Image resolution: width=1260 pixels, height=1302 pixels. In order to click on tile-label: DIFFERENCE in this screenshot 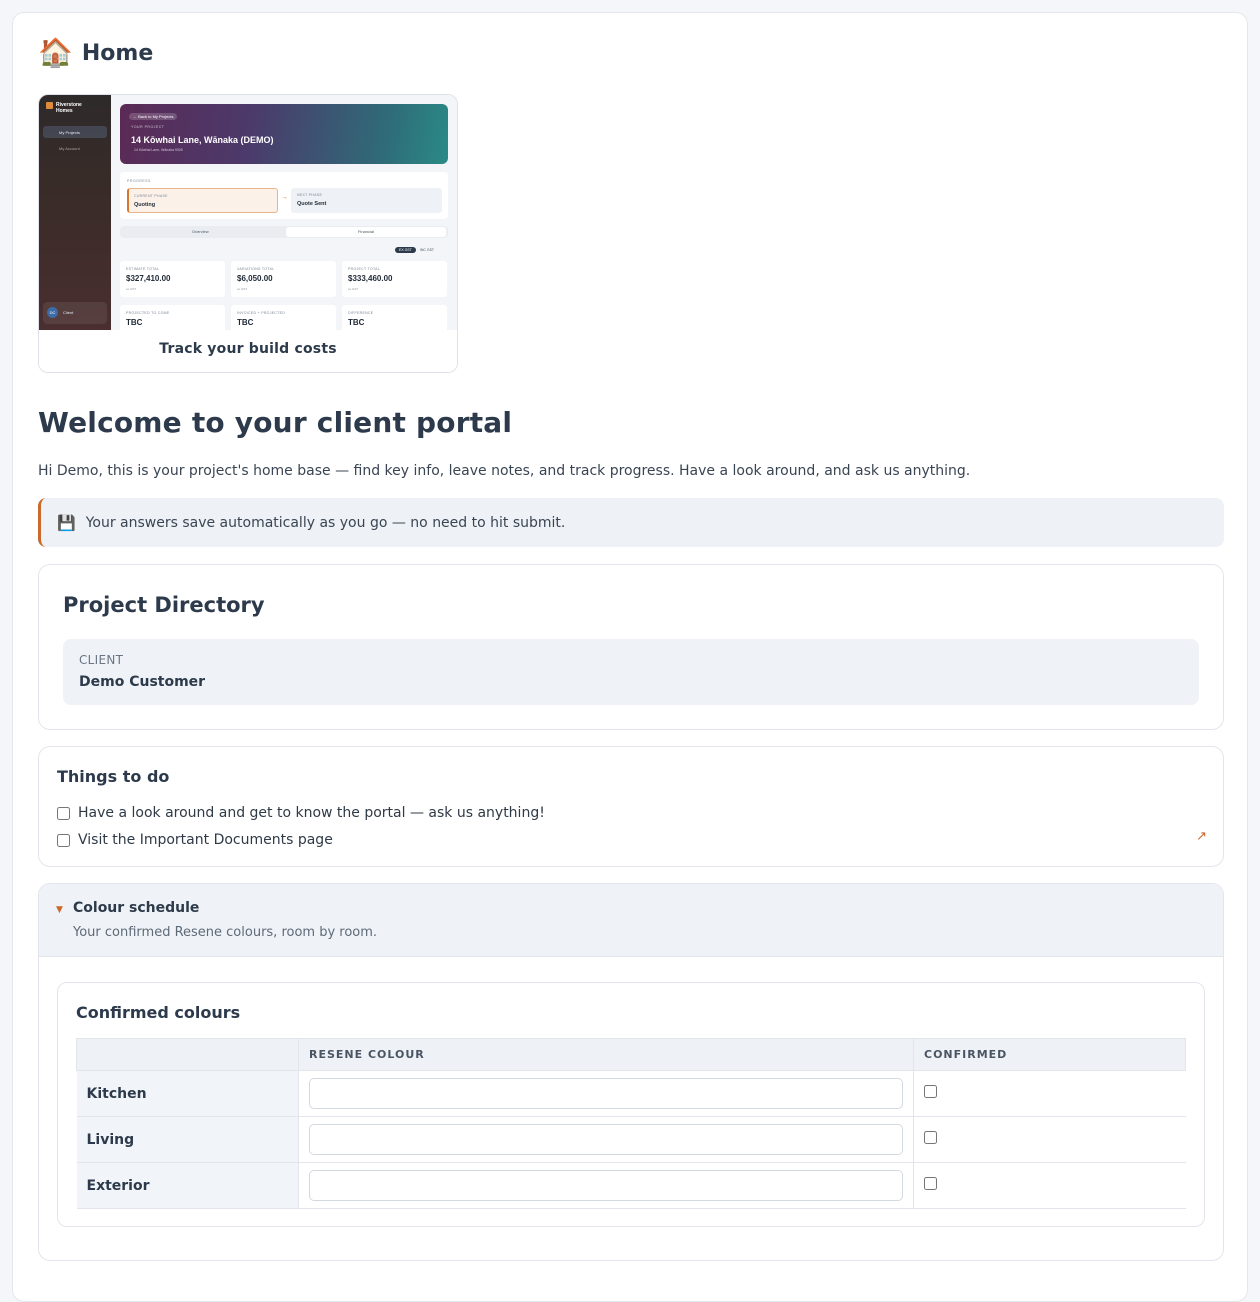, I will do `click(361, 313)`.